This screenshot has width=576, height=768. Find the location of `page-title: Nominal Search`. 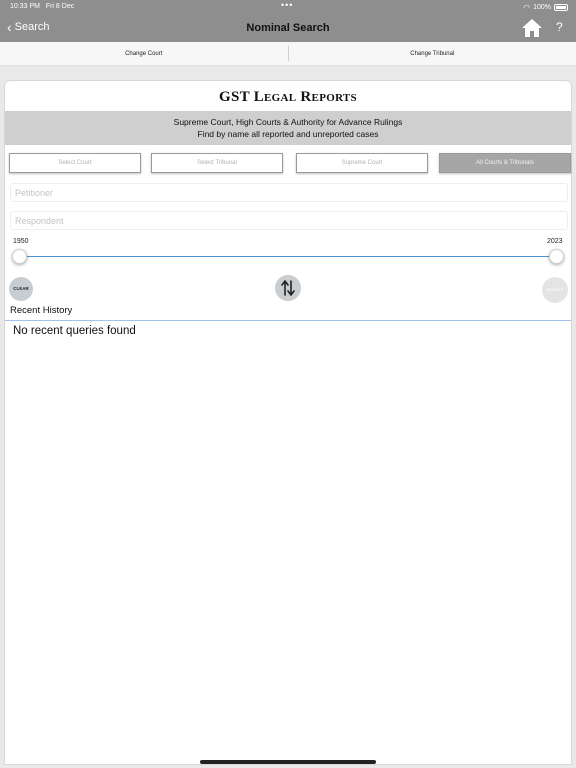

page-title: Nominal Search is located at coordinates (288, 28).